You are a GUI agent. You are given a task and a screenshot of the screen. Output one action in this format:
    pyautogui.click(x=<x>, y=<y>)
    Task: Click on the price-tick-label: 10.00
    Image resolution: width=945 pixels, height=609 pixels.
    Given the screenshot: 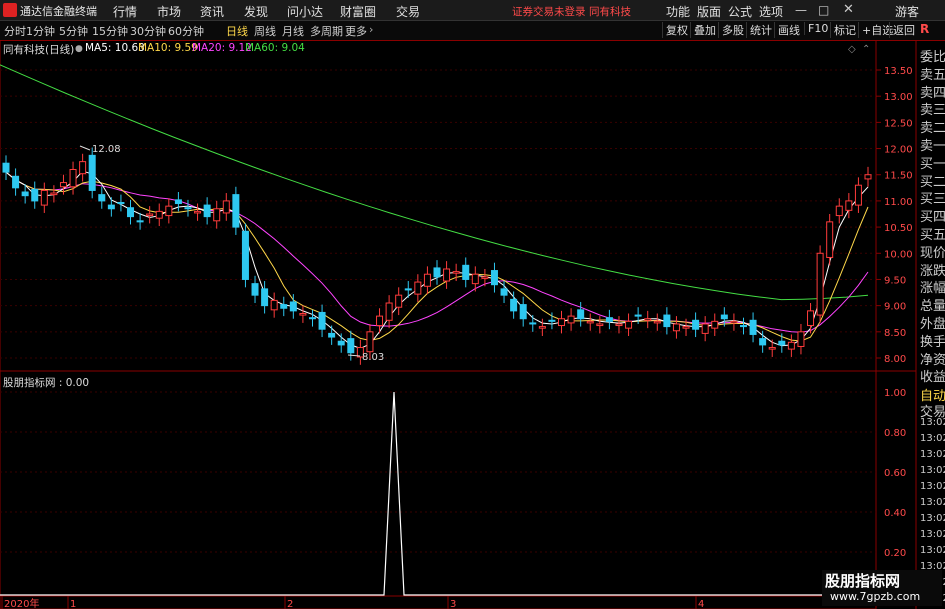 What is the action you would take?
    pyautogui.click(x=898, y=254)
    